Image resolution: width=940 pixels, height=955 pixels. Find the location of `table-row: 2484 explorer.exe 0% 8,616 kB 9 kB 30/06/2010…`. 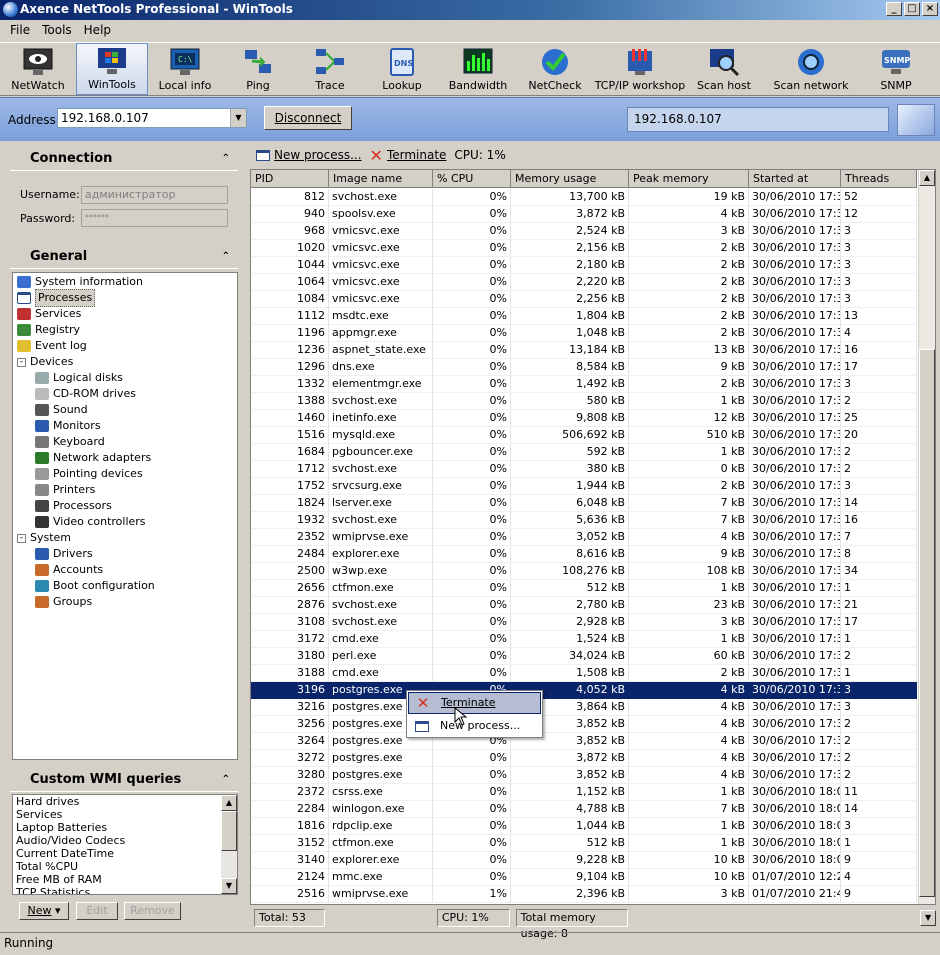

table-row: 2484 explorer.exe 0% 8,616 kB 9 kB 30/06/2010… is located at coordinates (584, 554).